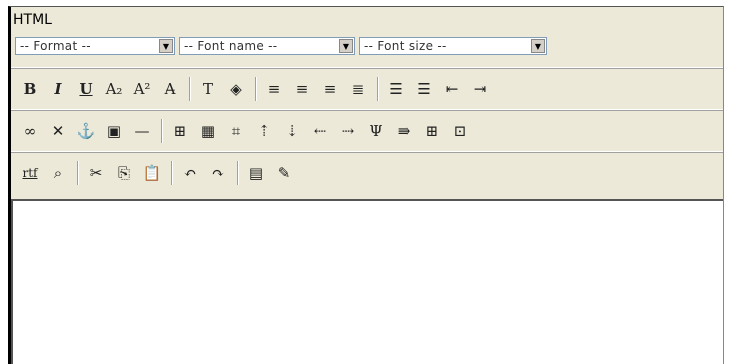 The height and width of the screenshot is (364, 732). I want to click on anchor-button: ⚓, so click(86, 131).